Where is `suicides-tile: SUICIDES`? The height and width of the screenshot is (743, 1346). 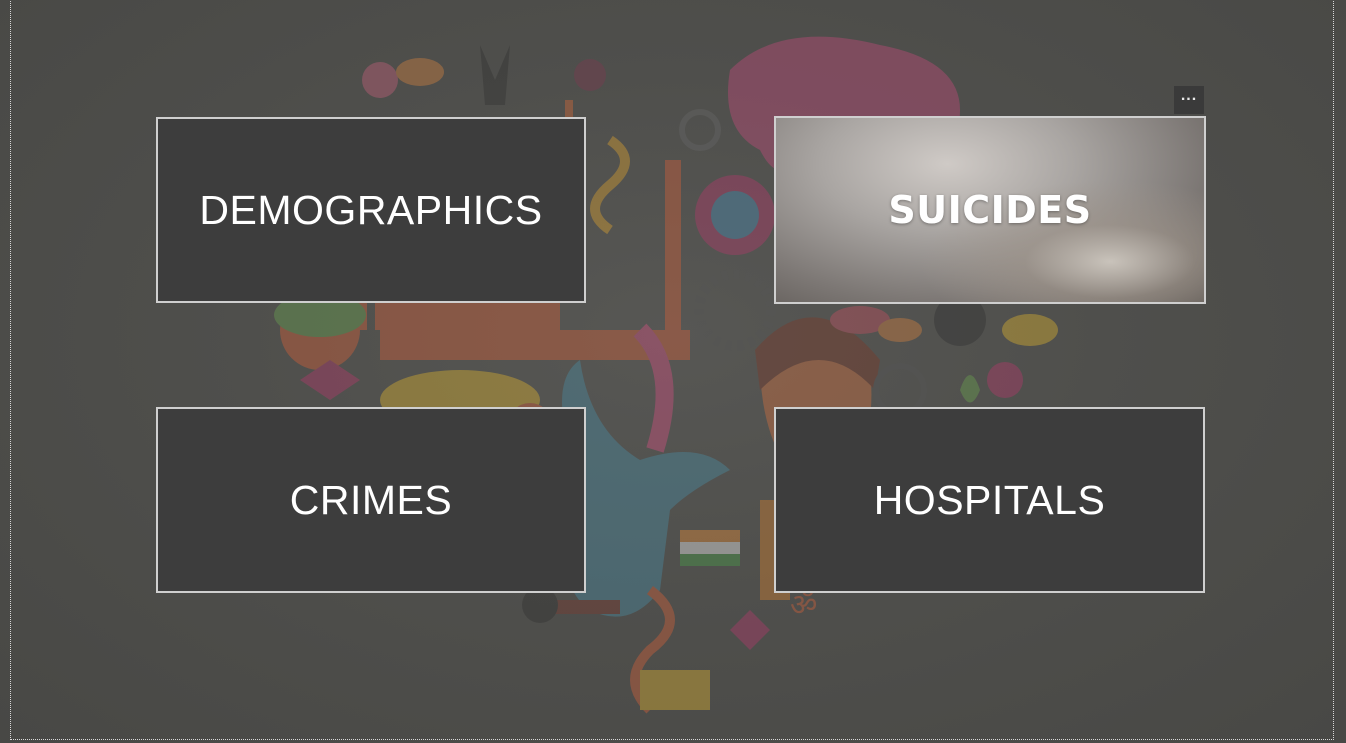 suicides-tile: SUICIDES is located at coordinates (990, 210).